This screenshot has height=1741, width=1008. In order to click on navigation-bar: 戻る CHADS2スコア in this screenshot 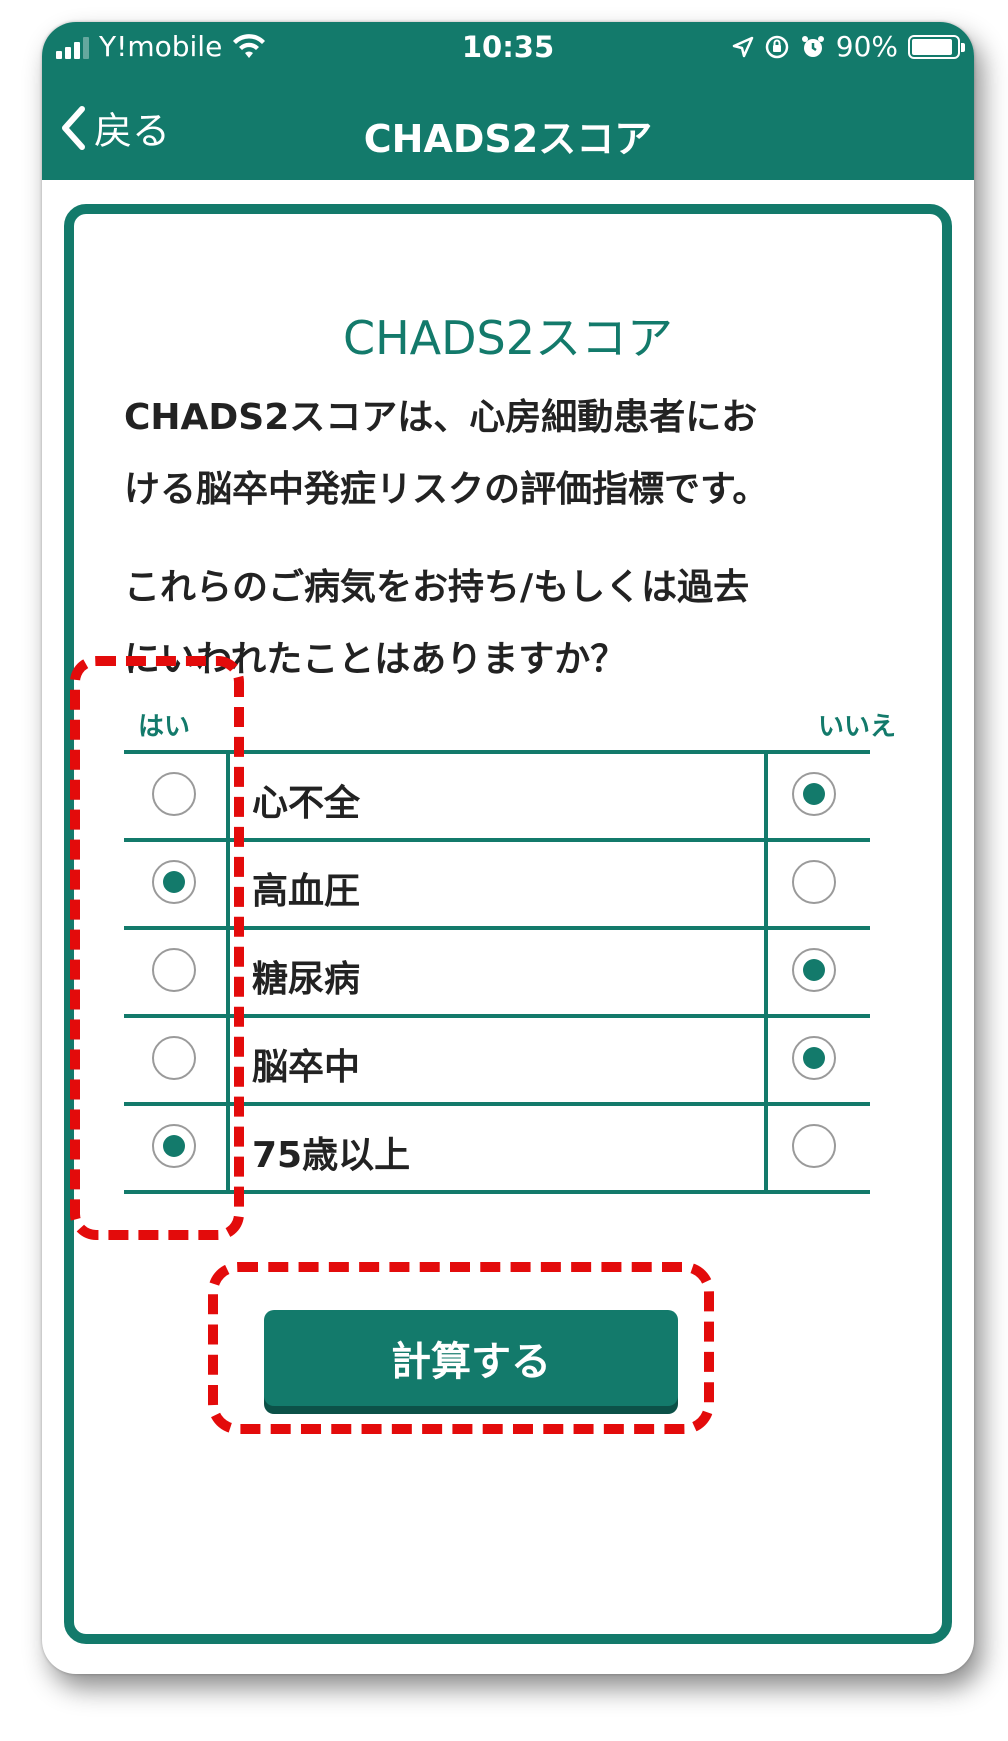, I will do `click(508, 129)`.